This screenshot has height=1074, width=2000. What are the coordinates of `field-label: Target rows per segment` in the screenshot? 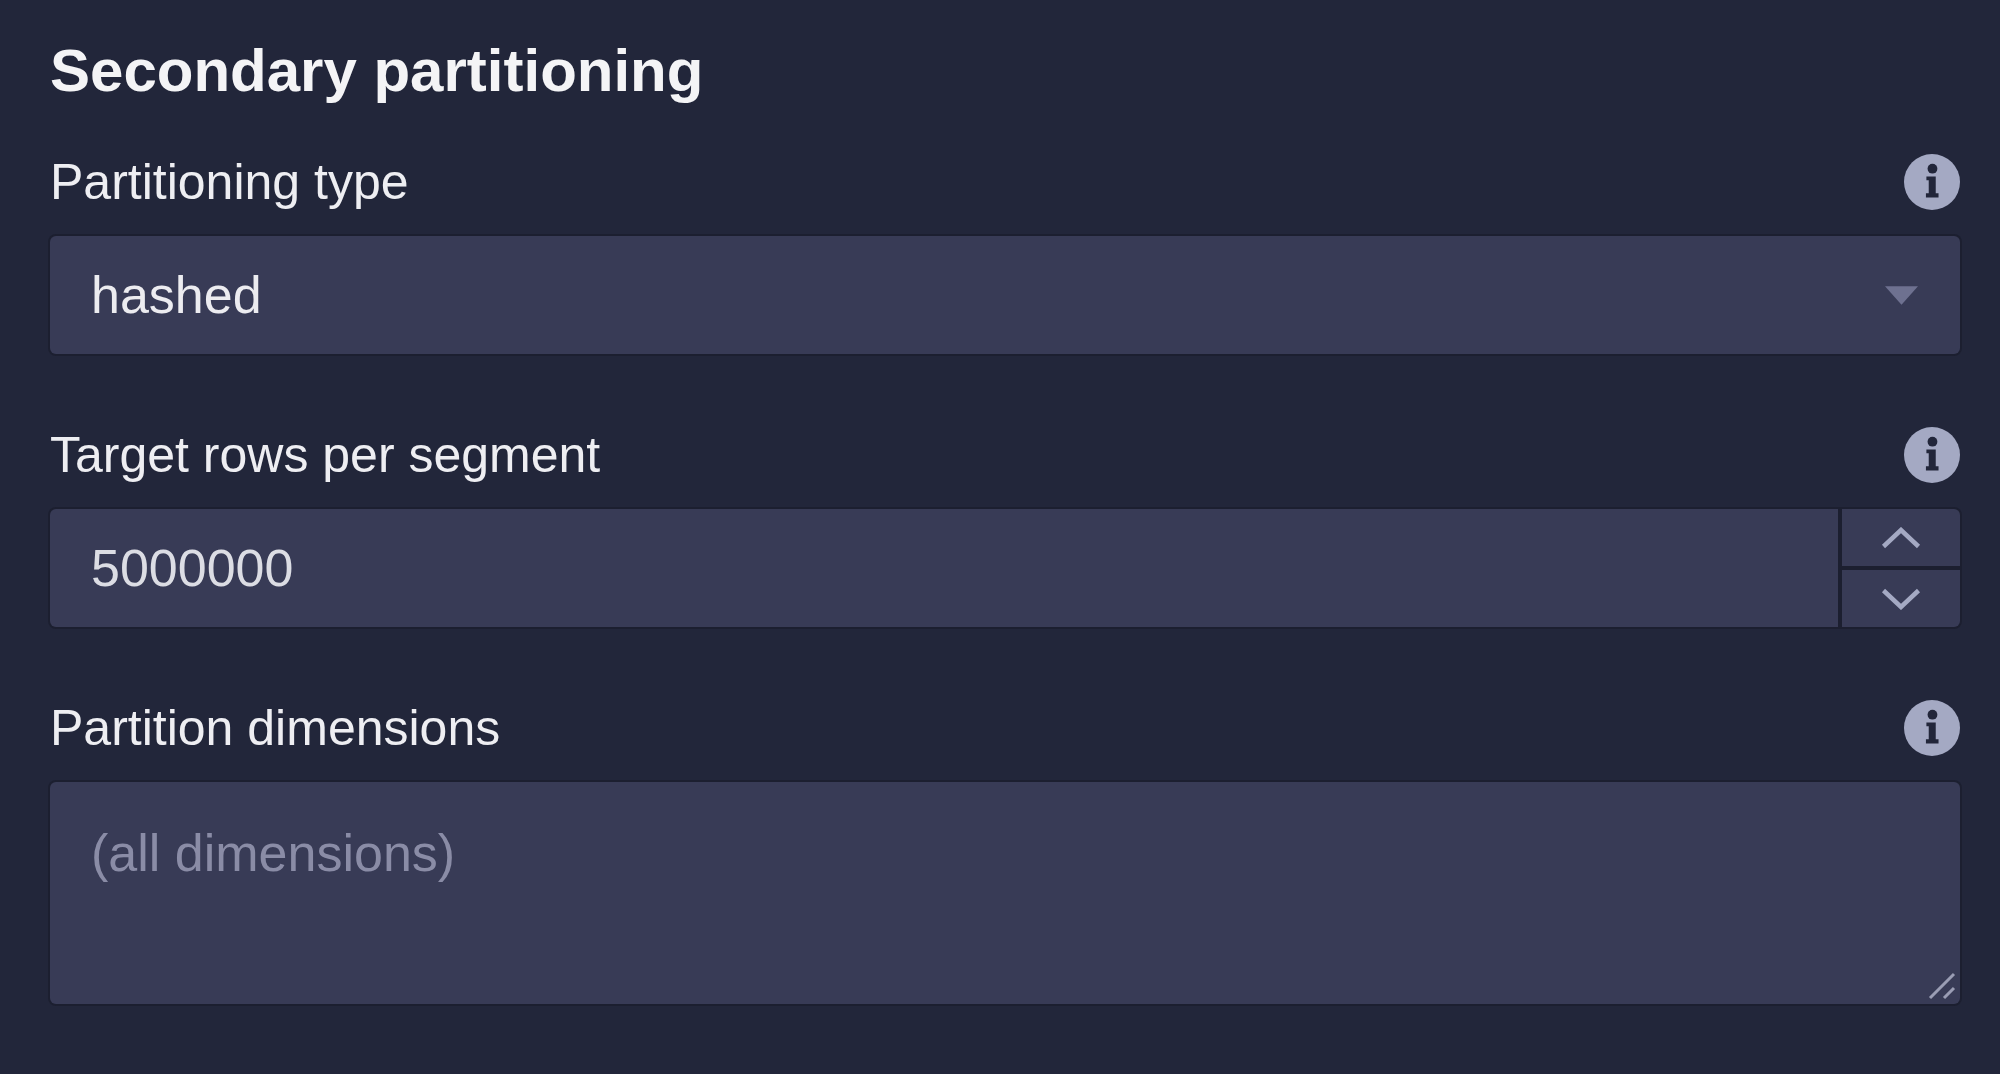 It's located at (325, 455).